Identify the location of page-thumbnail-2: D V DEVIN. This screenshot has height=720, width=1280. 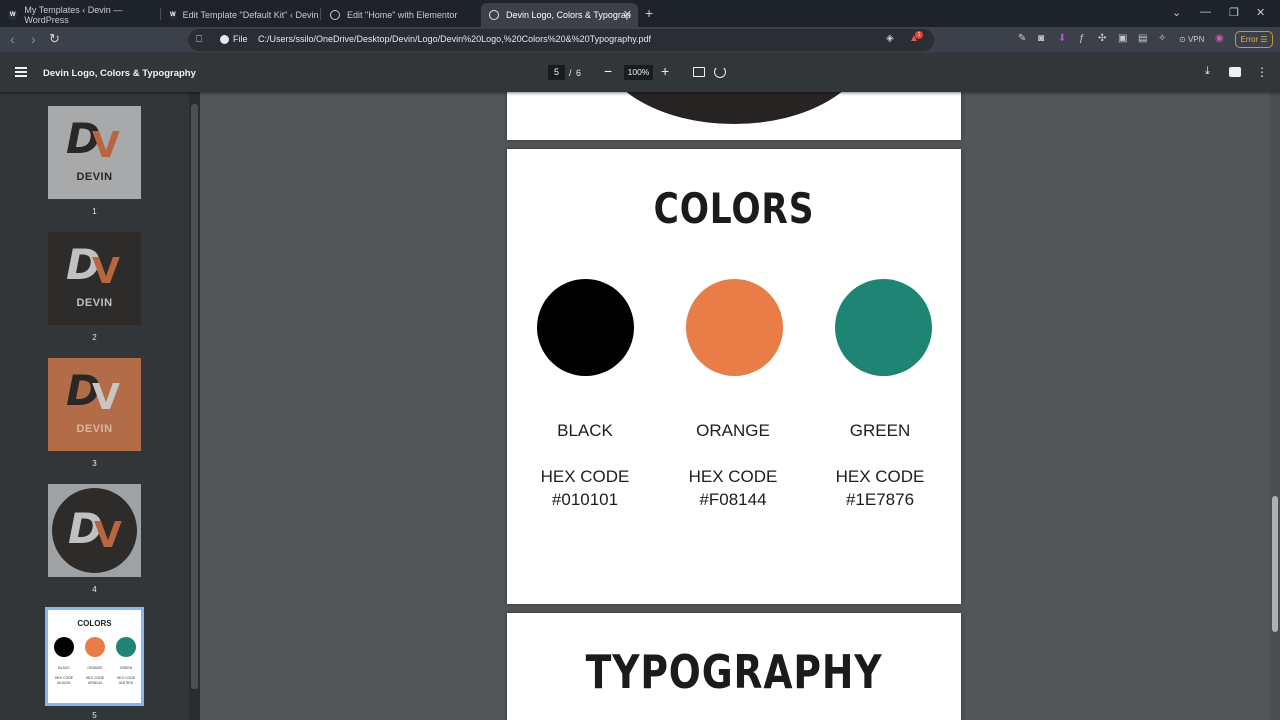
(94, 278).